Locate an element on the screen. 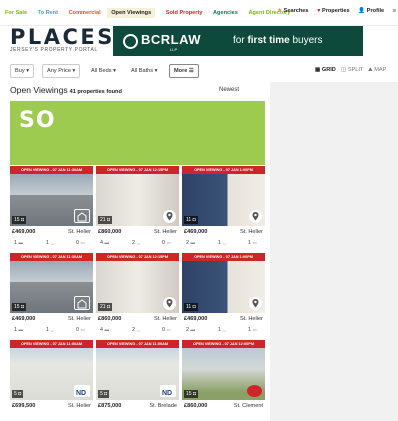  site-logo: PLACES JERSEY'S PROPERTY PORTAL is located at coordinates (62, 39).